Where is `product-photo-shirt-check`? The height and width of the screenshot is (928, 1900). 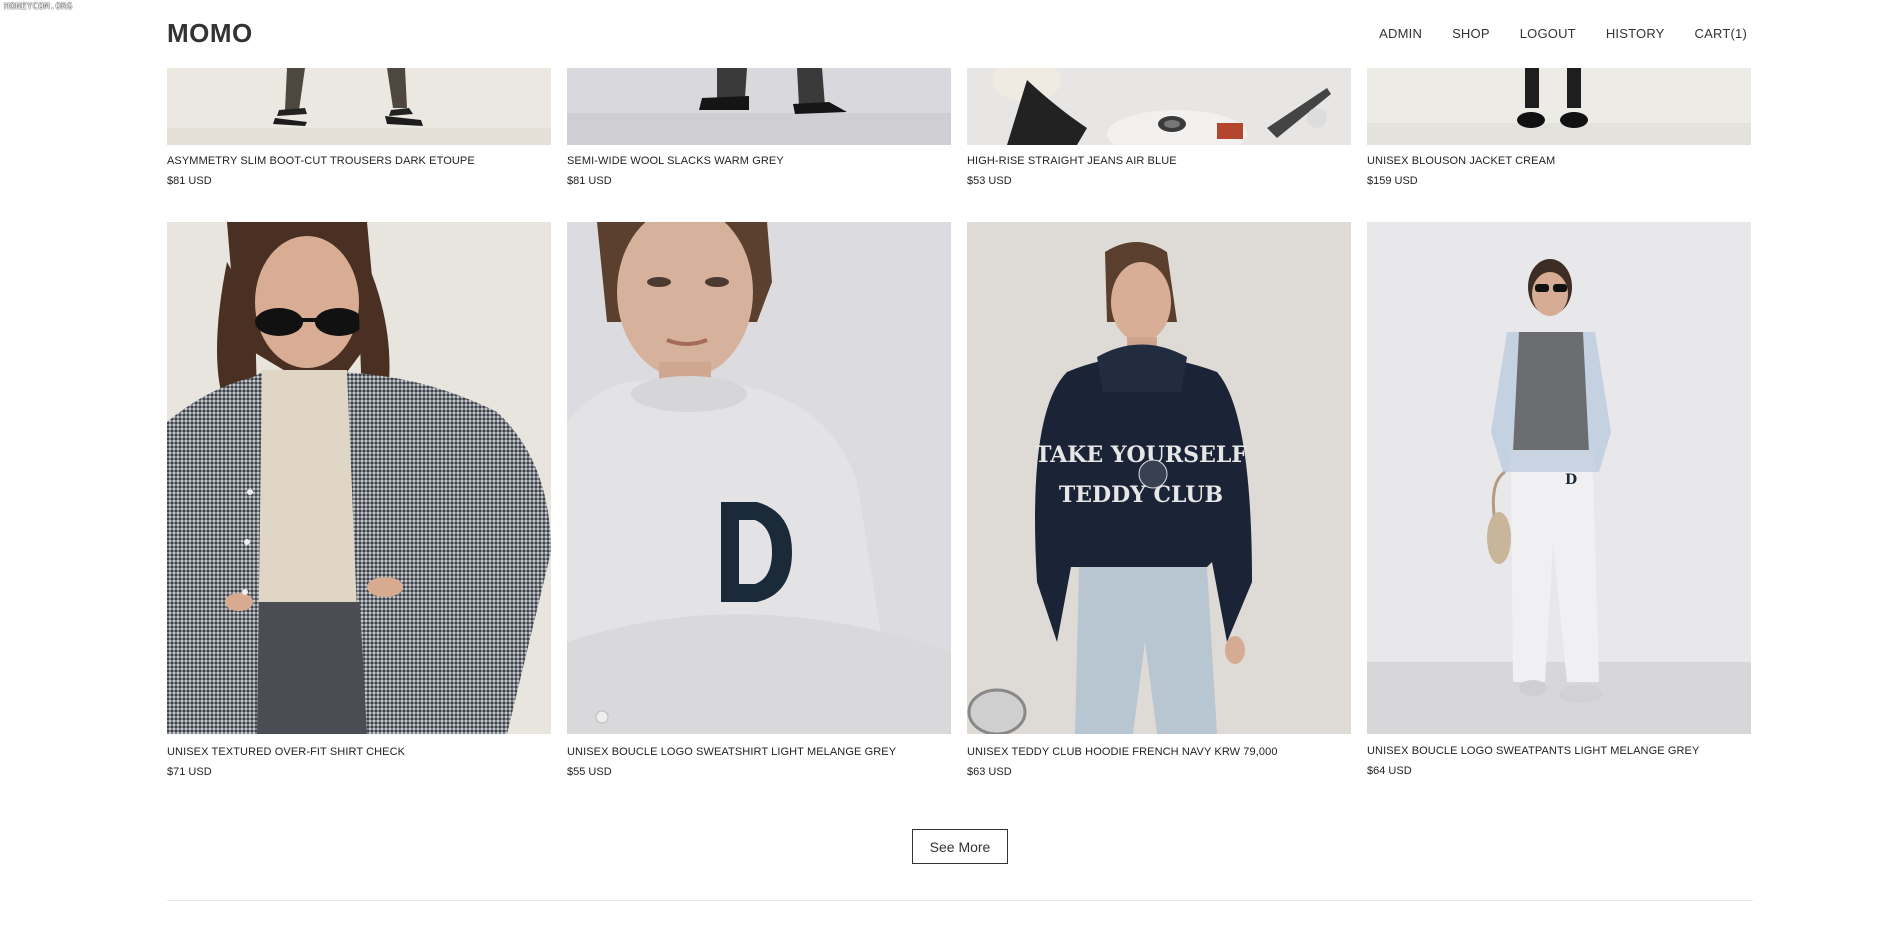
product-photo-shirt-check is located at coordinates (359, 478).